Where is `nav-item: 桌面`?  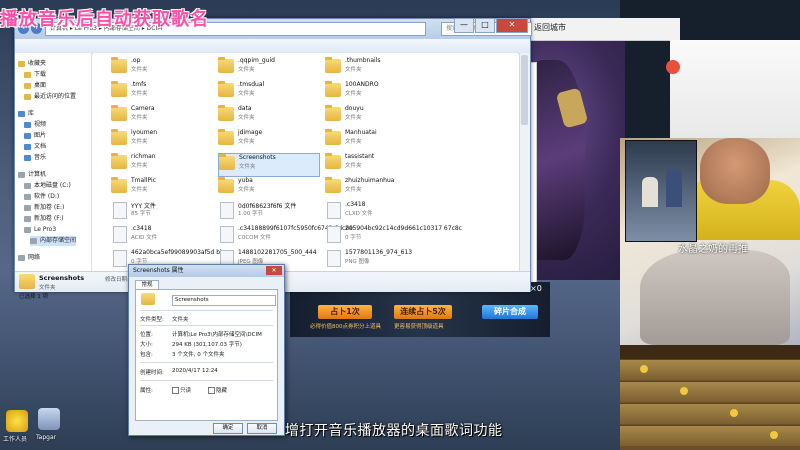 nav-item: 桌面 is located at coordinates (35, 86).